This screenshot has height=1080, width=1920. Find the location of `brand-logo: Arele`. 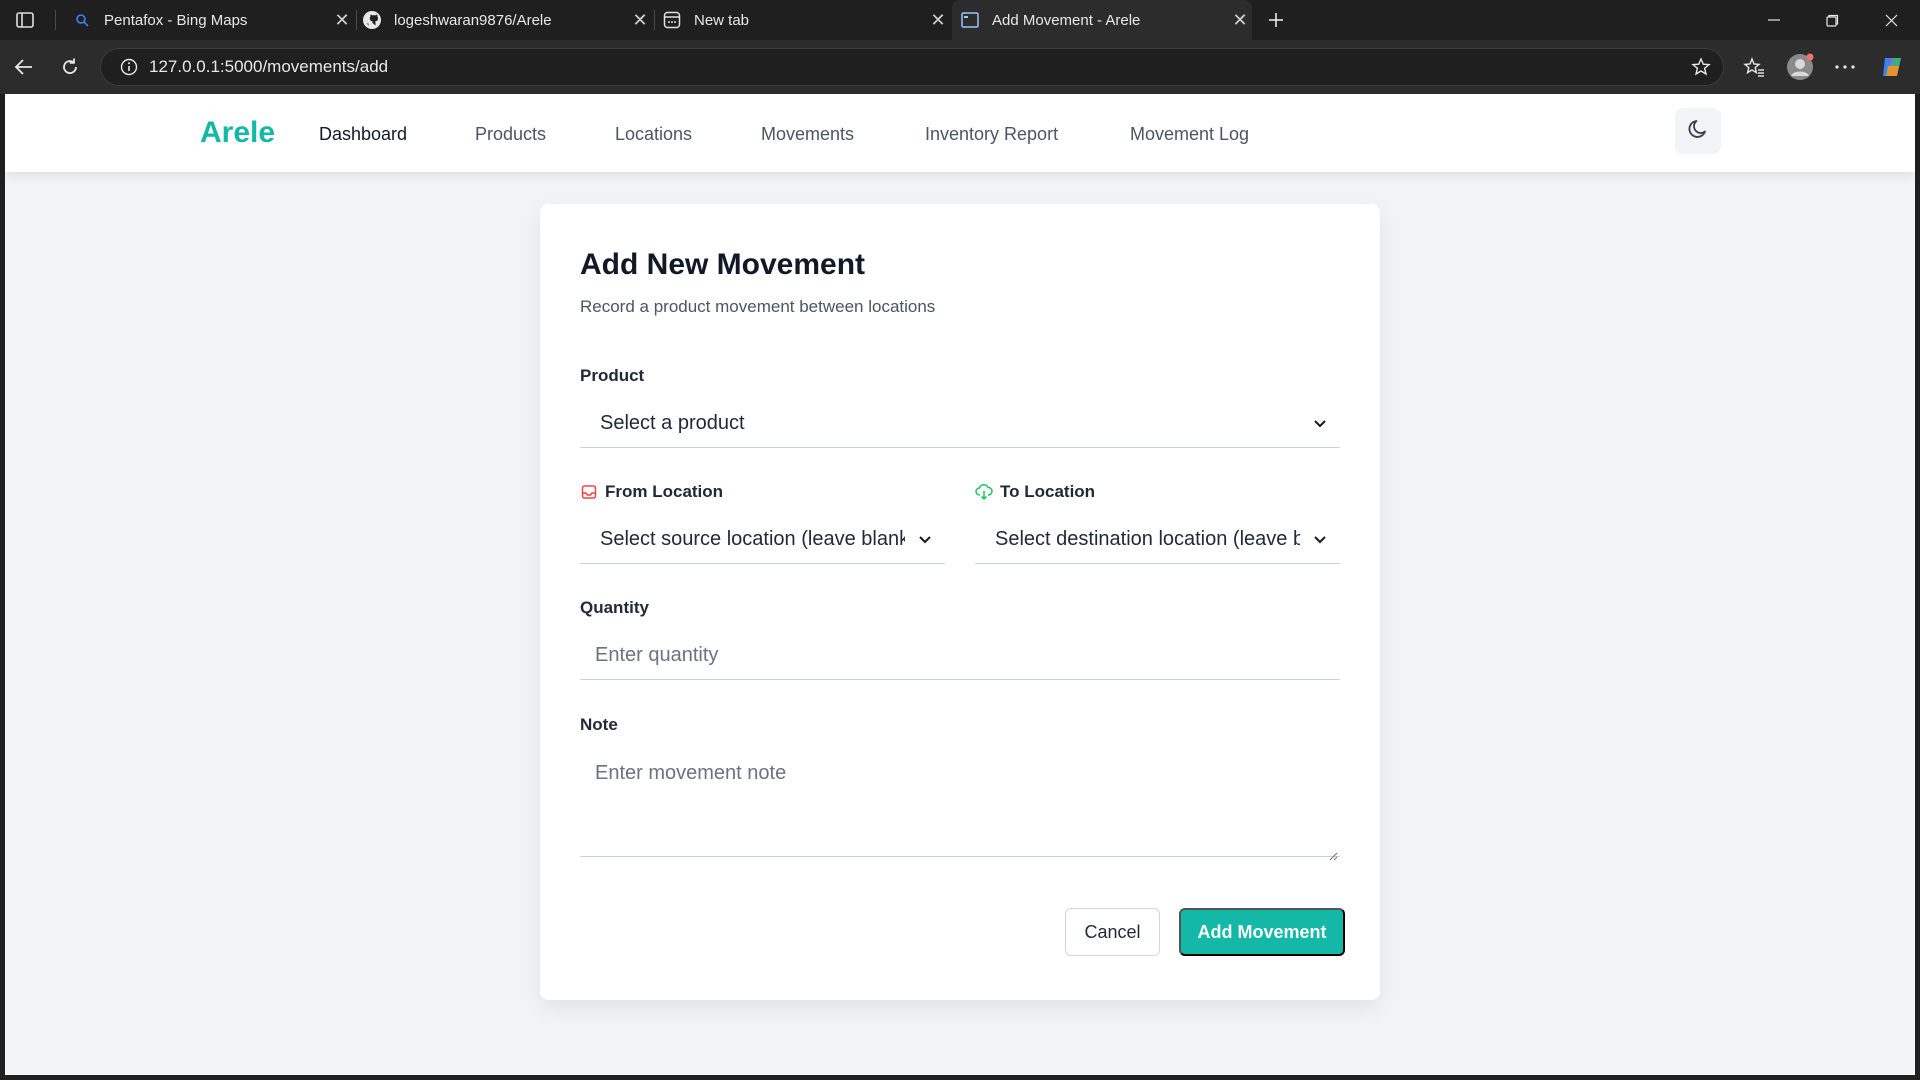

brand-logo: Arele is located at coordinates (237, 133).